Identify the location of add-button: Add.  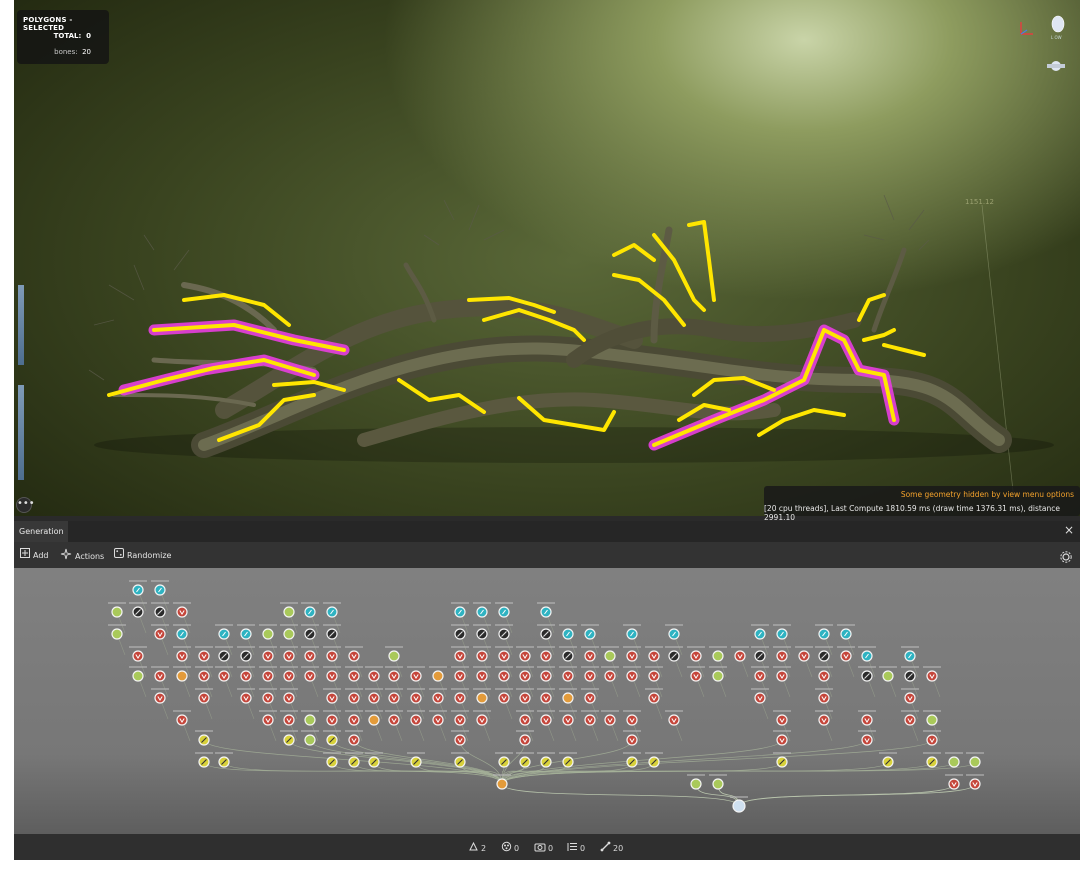
(34, 555).